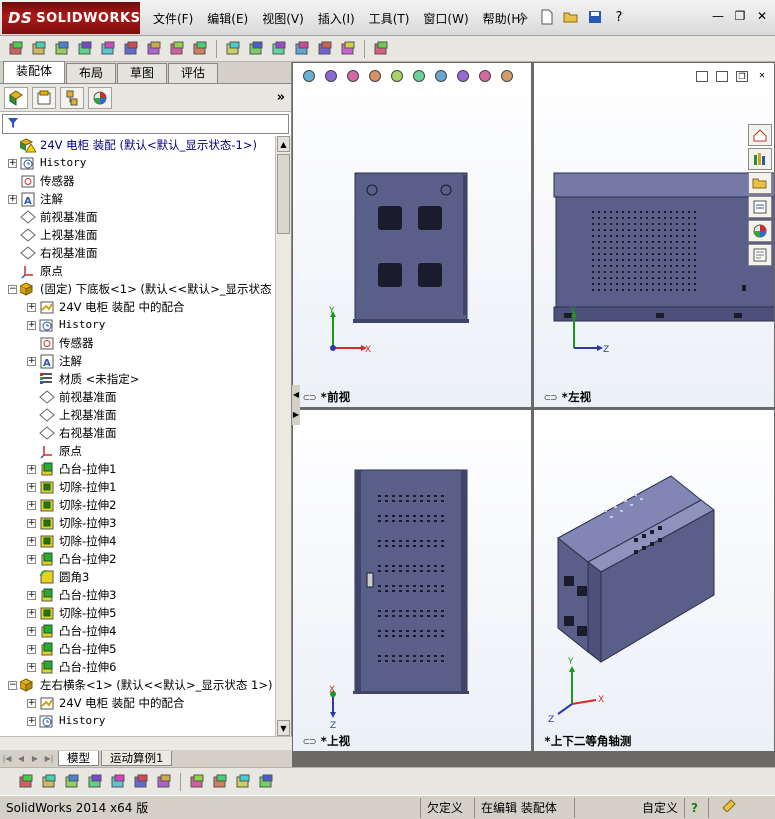 The width and height of the screenshot is (775, 819). What do you see at coordinates (523, 17) in the screenshot?
I see `pin-icon` at bounding box center [523, 17].